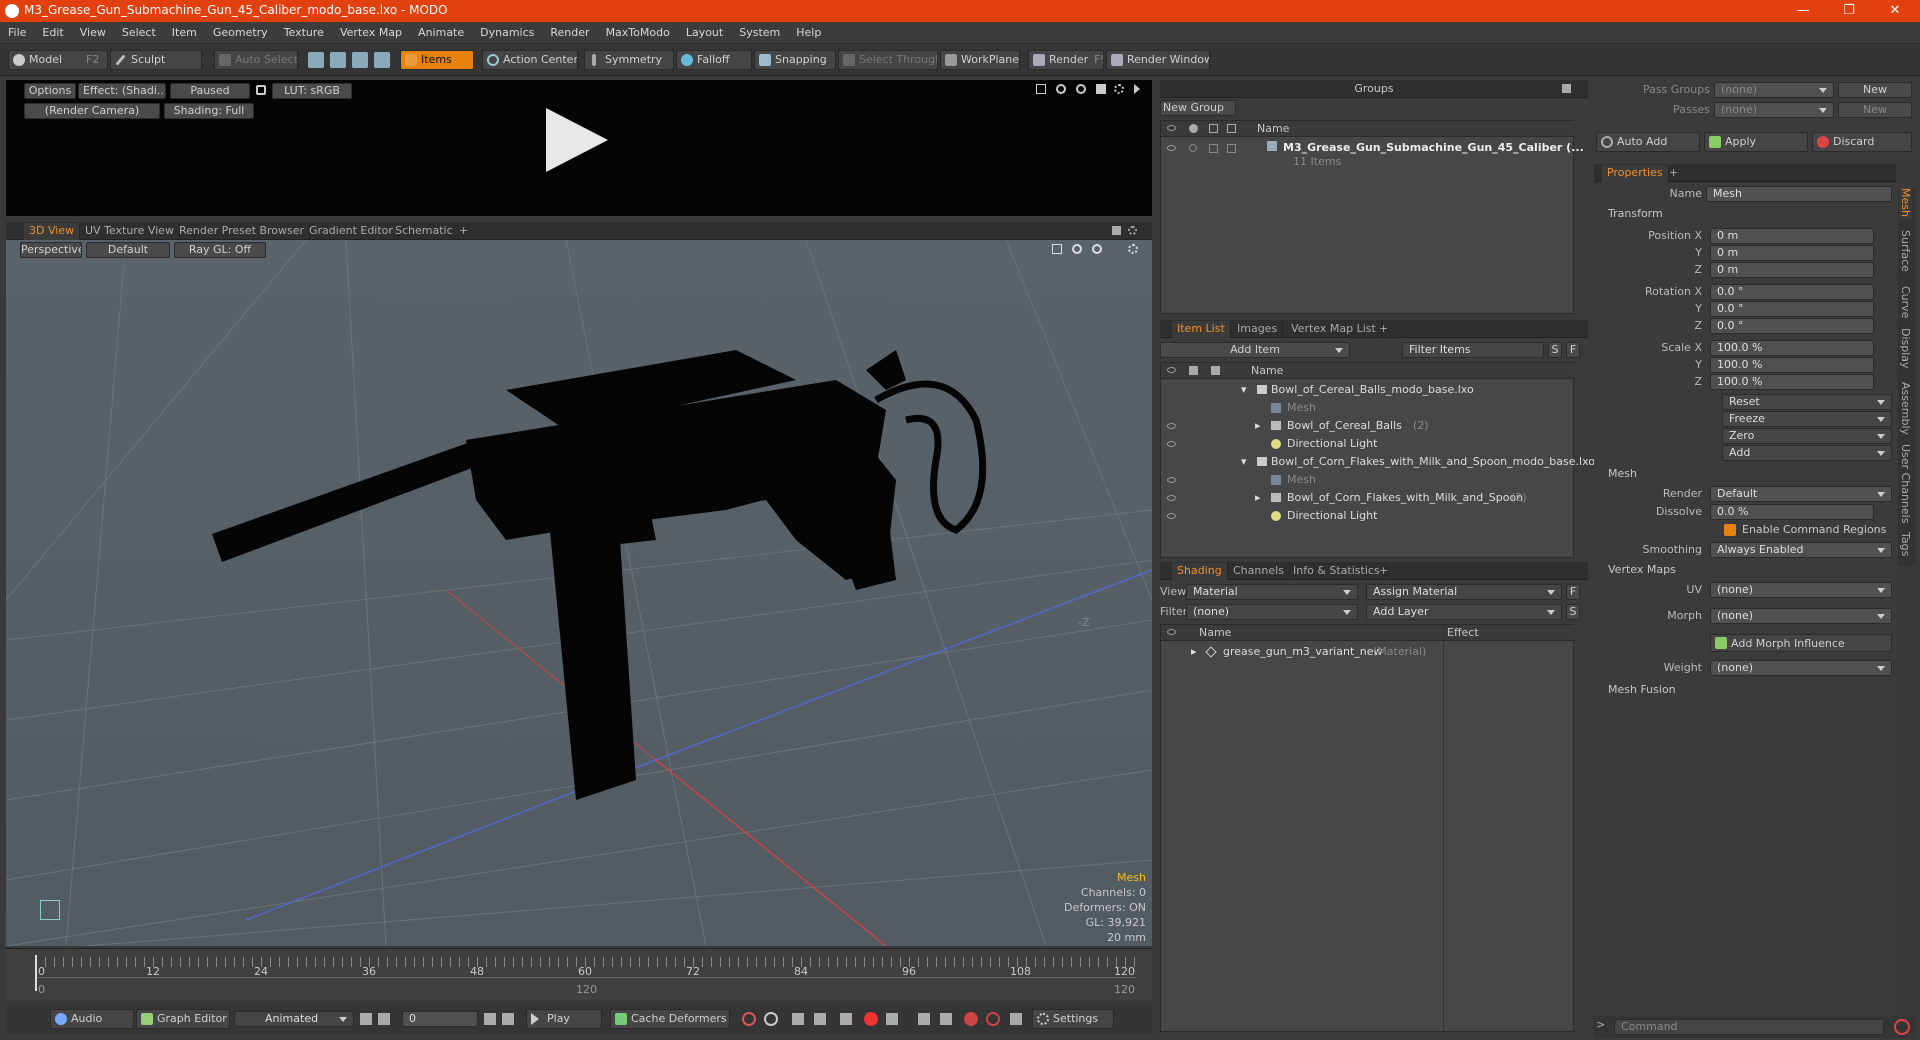 This screenshot has width=1920, height=1040. I want to click on tree-row-mesh: Mesh, so click(1368, 480).